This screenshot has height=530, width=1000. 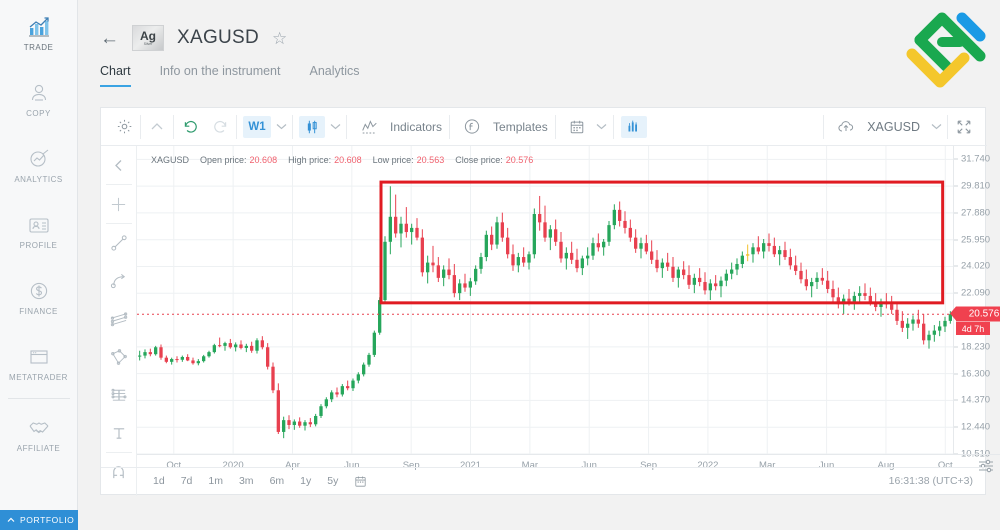 What do you see at coordinates (187, 481) in the screenshot?
I see `range-option-7d: 7d` at bounding box center [187, 481].